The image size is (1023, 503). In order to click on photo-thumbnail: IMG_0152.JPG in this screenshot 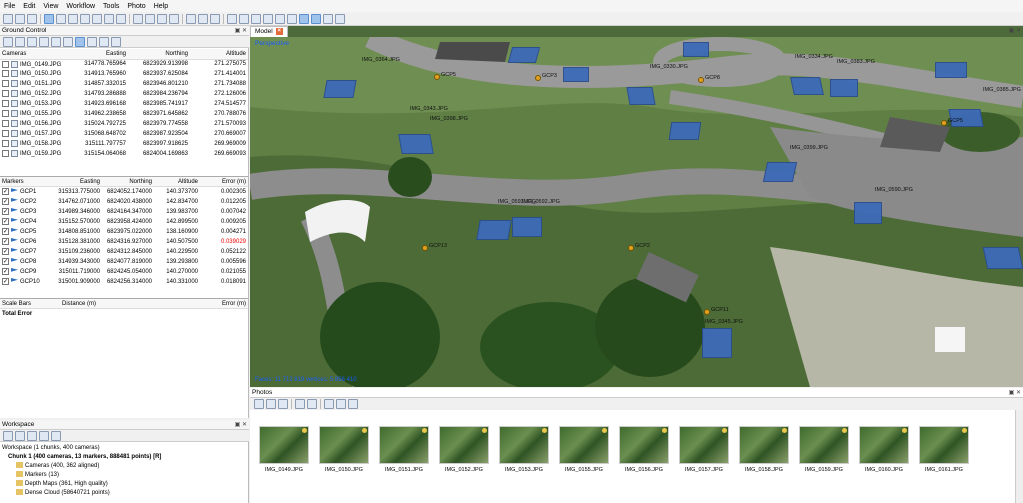, I will do `click(464, 449)`.